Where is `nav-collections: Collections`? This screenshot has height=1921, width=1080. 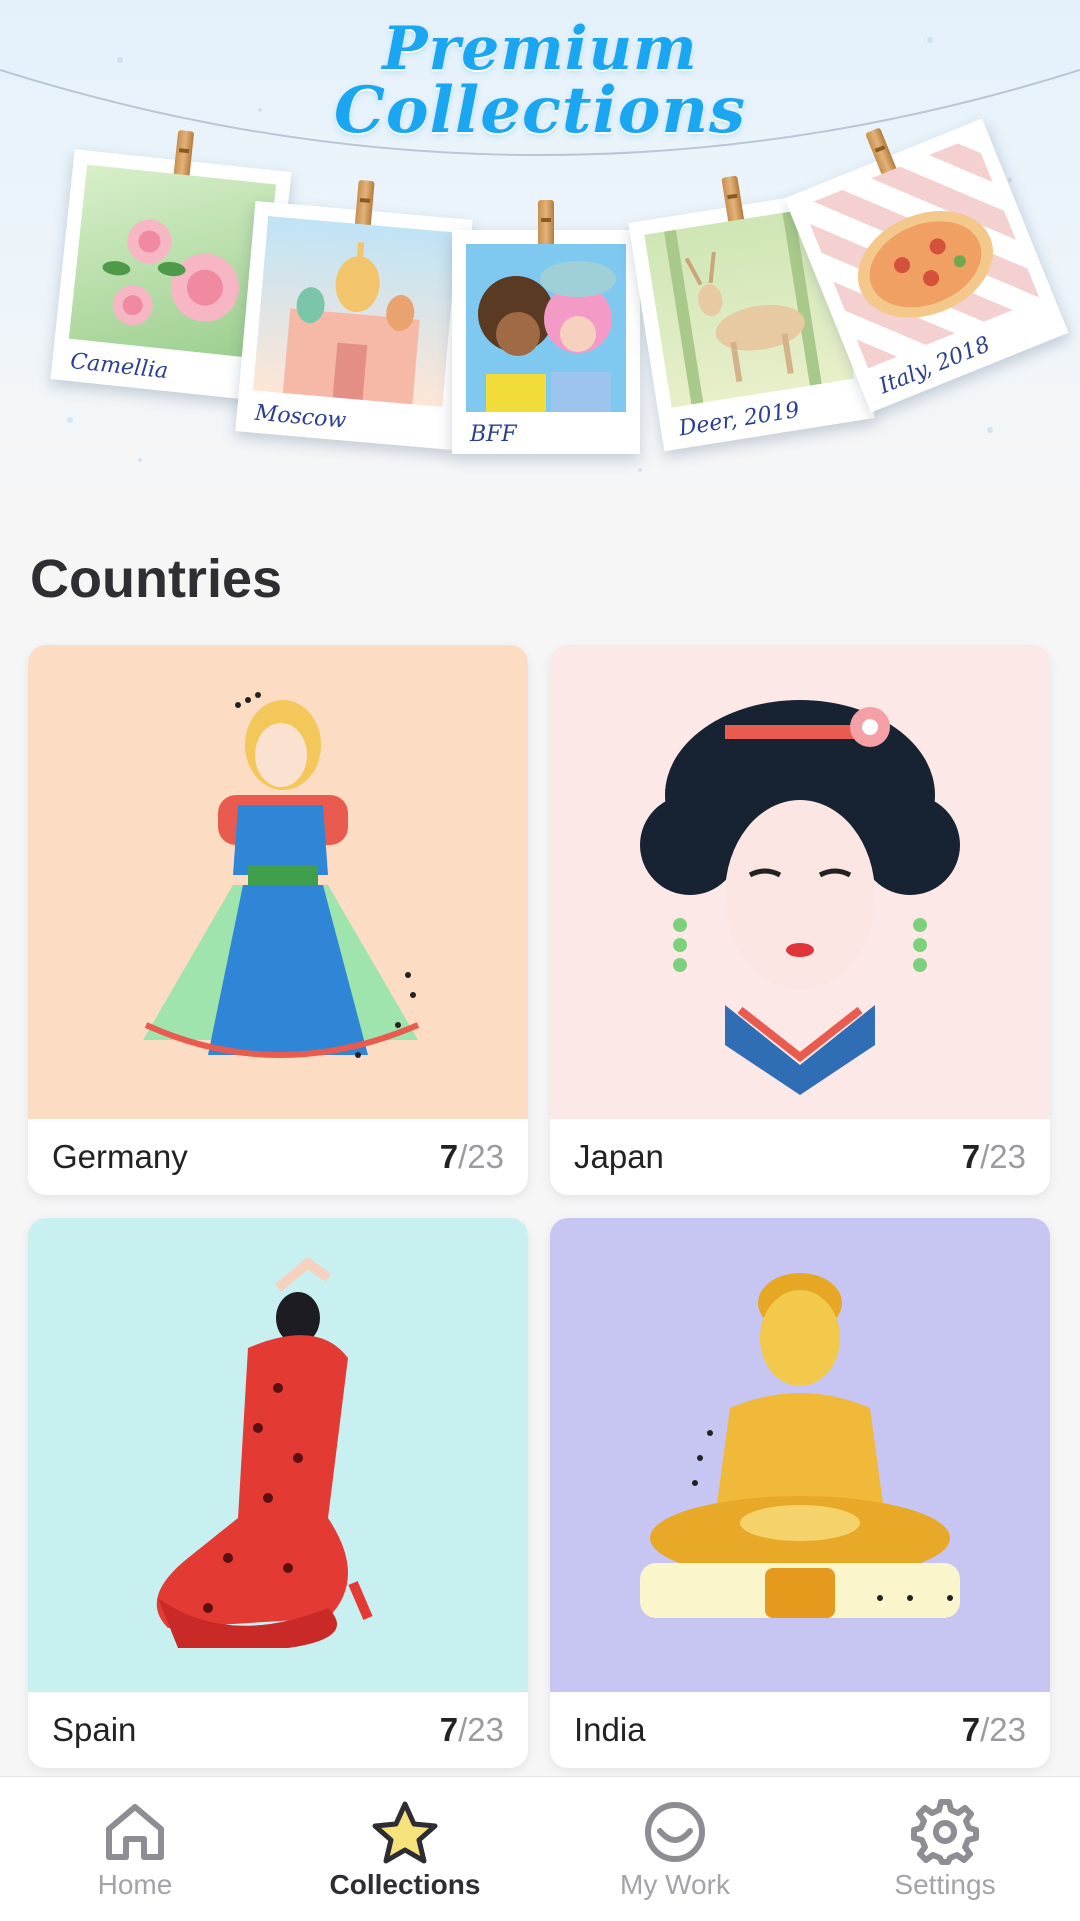 nav-collections: Collections is located at coordinates (405, 1849).